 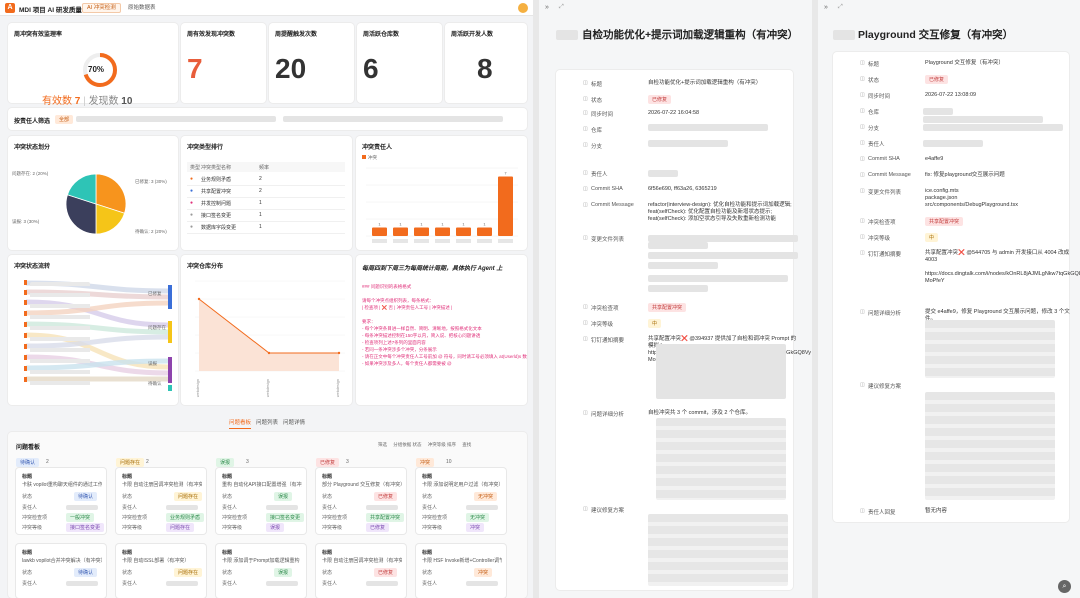 What do you see at coordinates (435, 518) in the screenshot?
I see `card-label: 冲突检查项` at bounding box center [435, 518].